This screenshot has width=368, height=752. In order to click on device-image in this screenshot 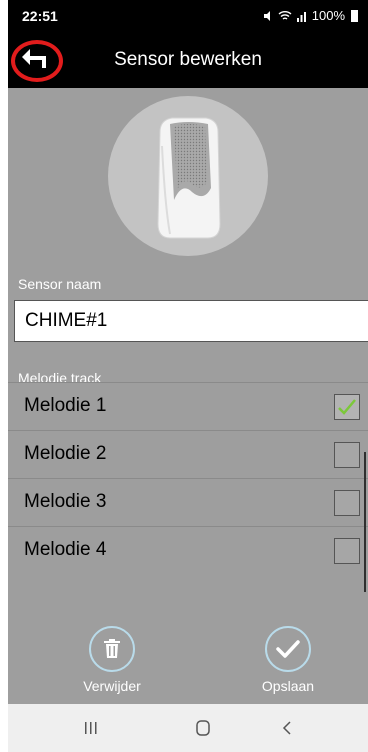, I will do `click(188, 176)`.